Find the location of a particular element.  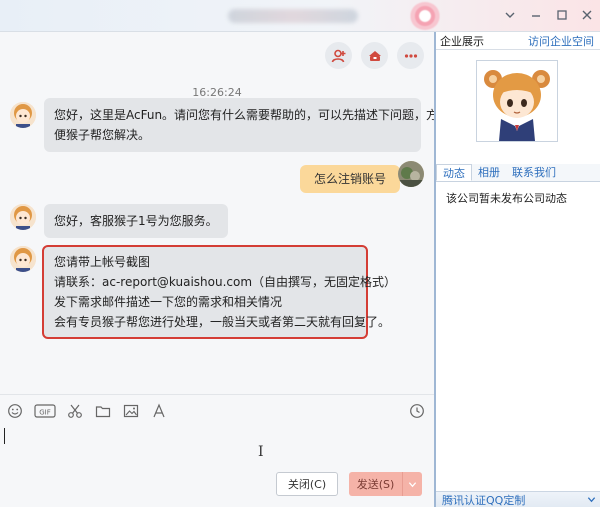

text-caret is located at coordinates (4, 436).